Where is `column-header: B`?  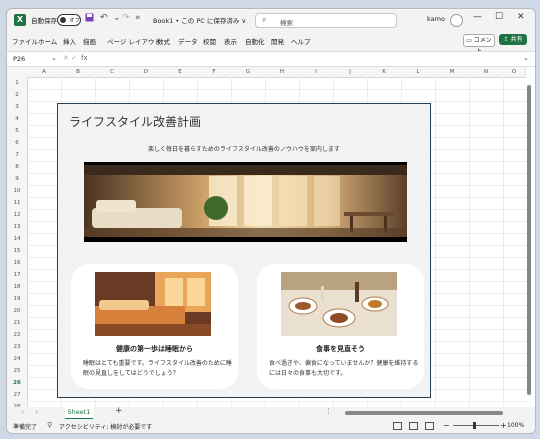 column-header: B is located at coordinates (78, 72).